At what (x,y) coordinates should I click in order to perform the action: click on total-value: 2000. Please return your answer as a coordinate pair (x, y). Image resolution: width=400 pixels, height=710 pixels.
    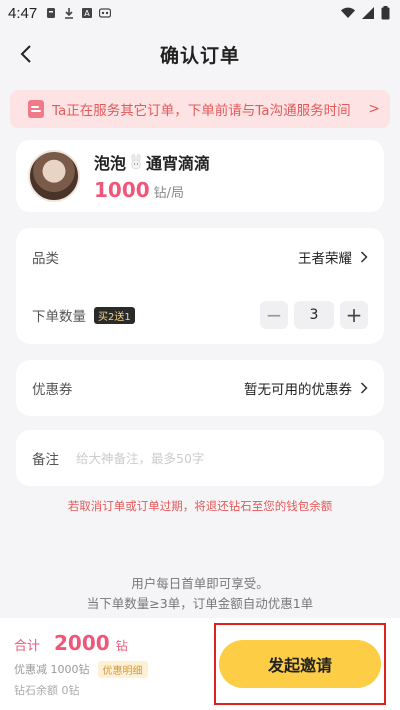
    Looking at the image, I should click on (82, 642).